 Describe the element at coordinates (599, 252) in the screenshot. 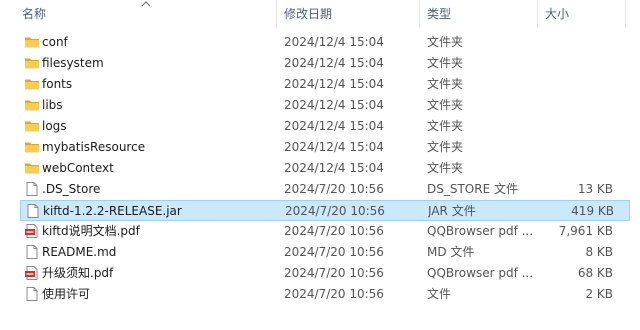

I see `file-size: 8 KB` at that location.